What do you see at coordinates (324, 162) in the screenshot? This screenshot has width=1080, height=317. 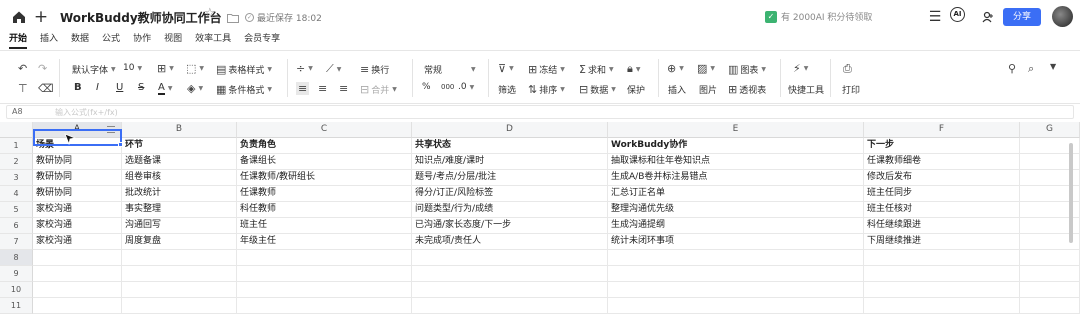 I see `table-cell: 备课组长` at bounding box center [324, 162].